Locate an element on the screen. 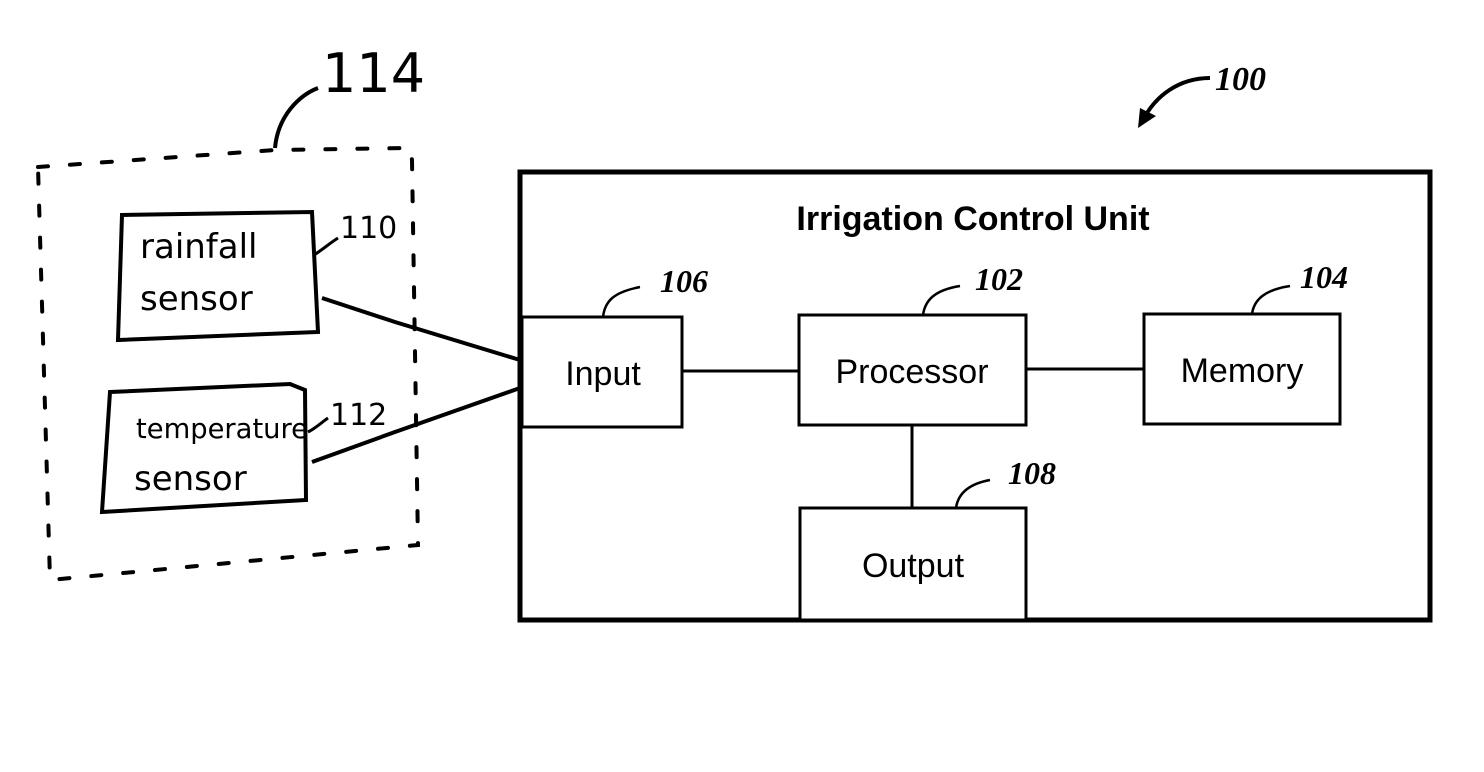  system-callout: 100 is located at coordinates (1202, 94).